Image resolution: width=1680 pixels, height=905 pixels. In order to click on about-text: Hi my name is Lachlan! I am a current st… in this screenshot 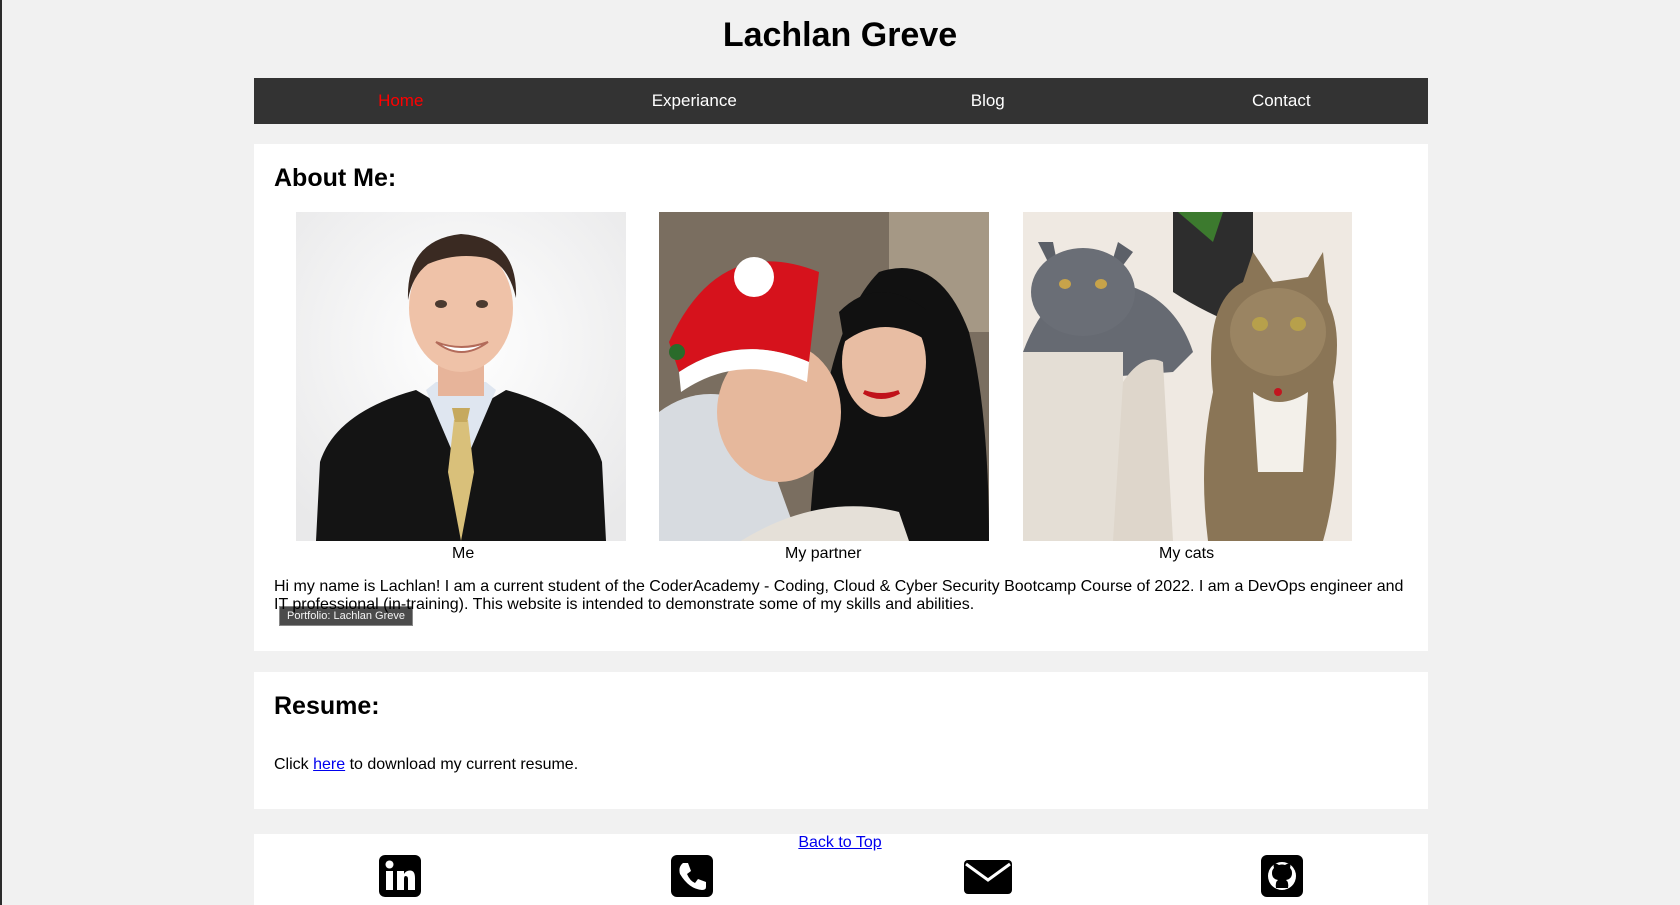, I will do `click(839, 595)`.